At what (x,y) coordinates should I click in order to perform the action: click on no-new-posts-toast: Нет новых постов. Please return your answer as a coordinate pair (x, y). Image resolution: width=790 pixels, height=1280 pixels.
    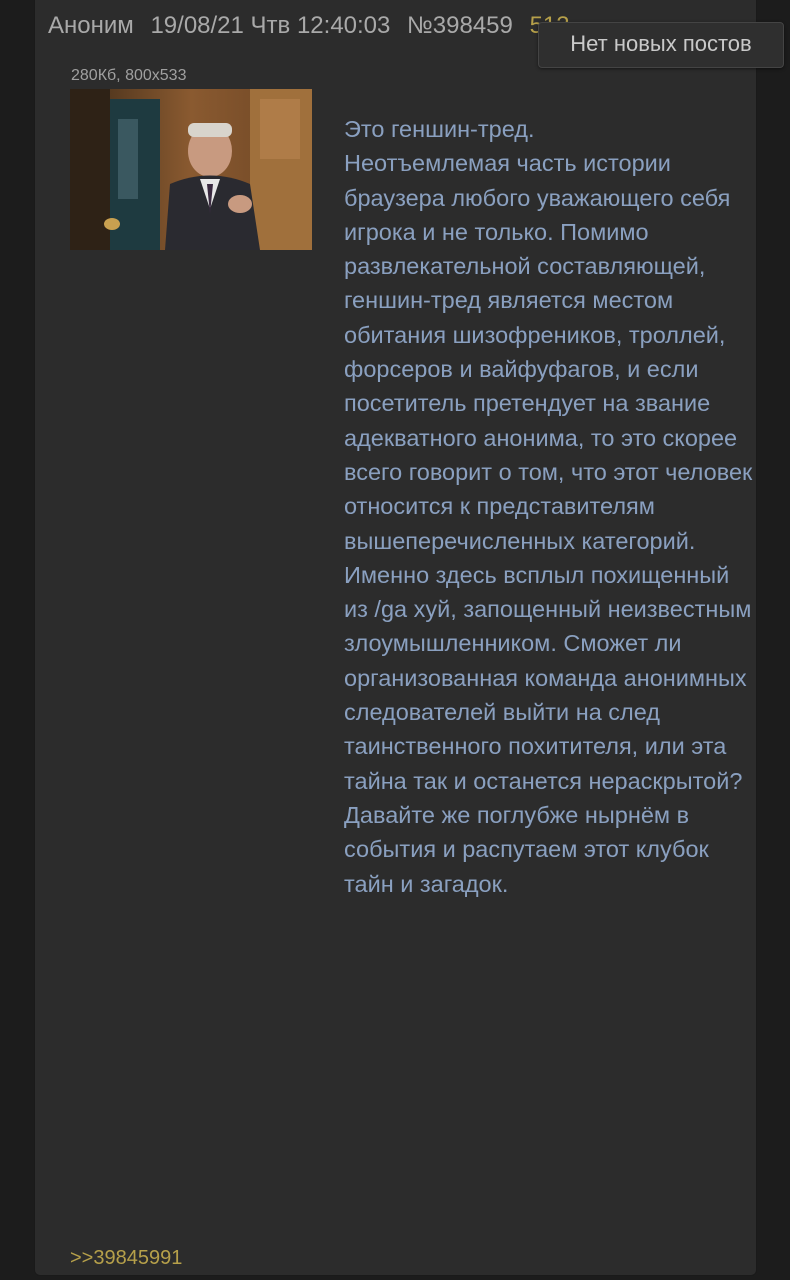
    Looking at the image, I should click on (661, 45).